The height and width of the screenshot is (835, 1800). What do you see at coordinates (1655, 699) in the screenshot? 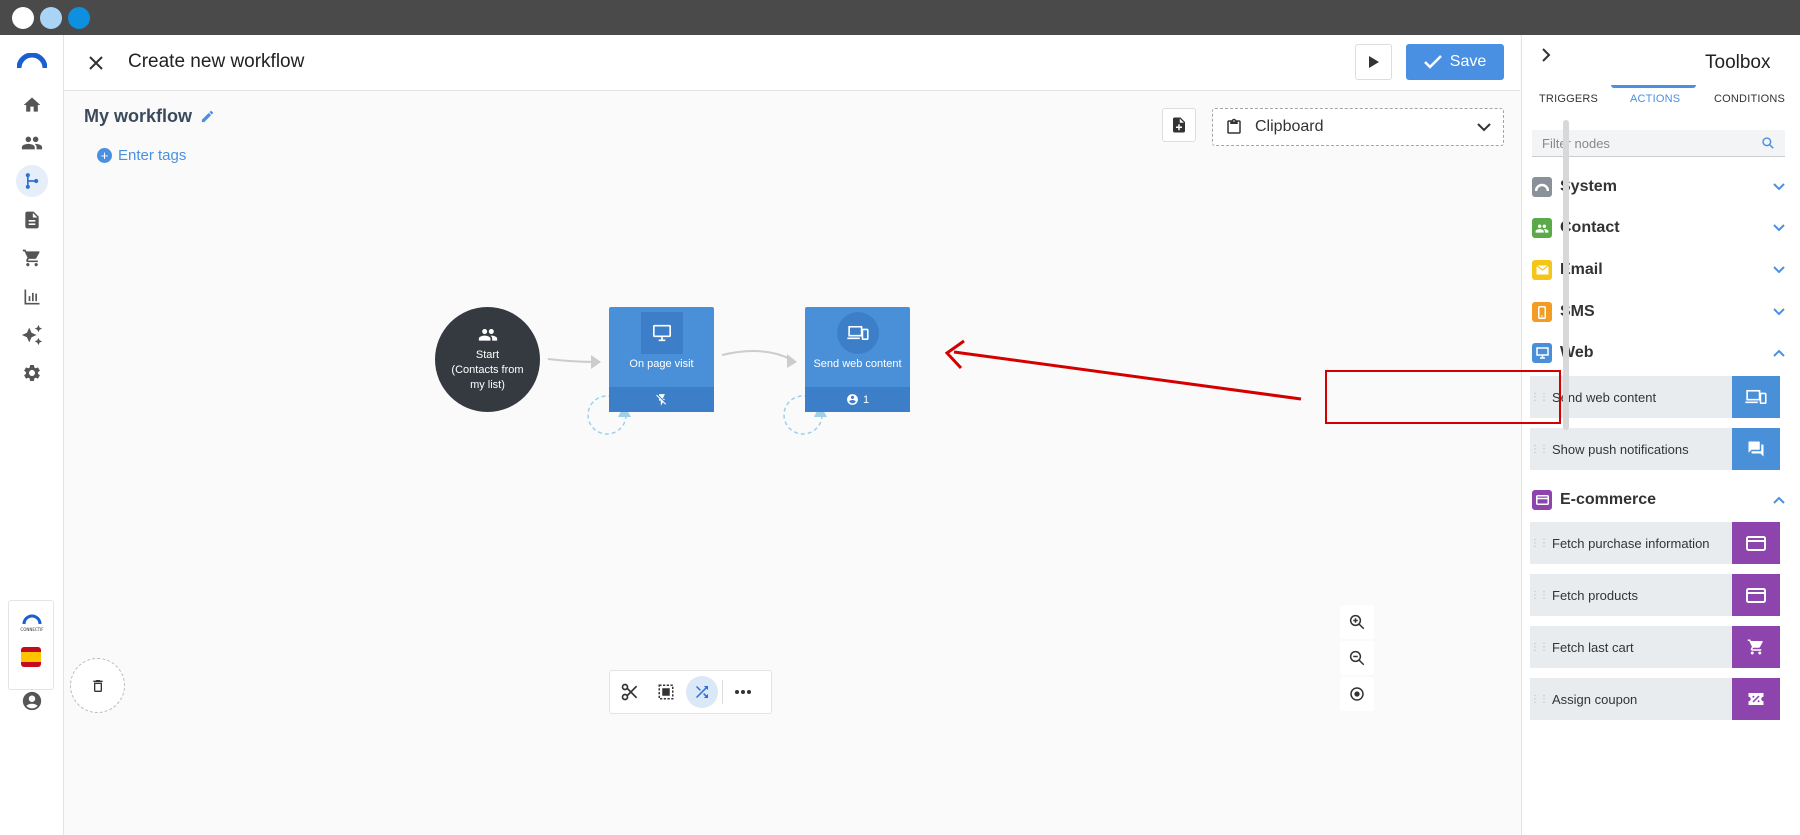
I see `toolbox-item-assign-coupon: ⋮⋮ Assign coupon` at bounding box center [1655, 699].